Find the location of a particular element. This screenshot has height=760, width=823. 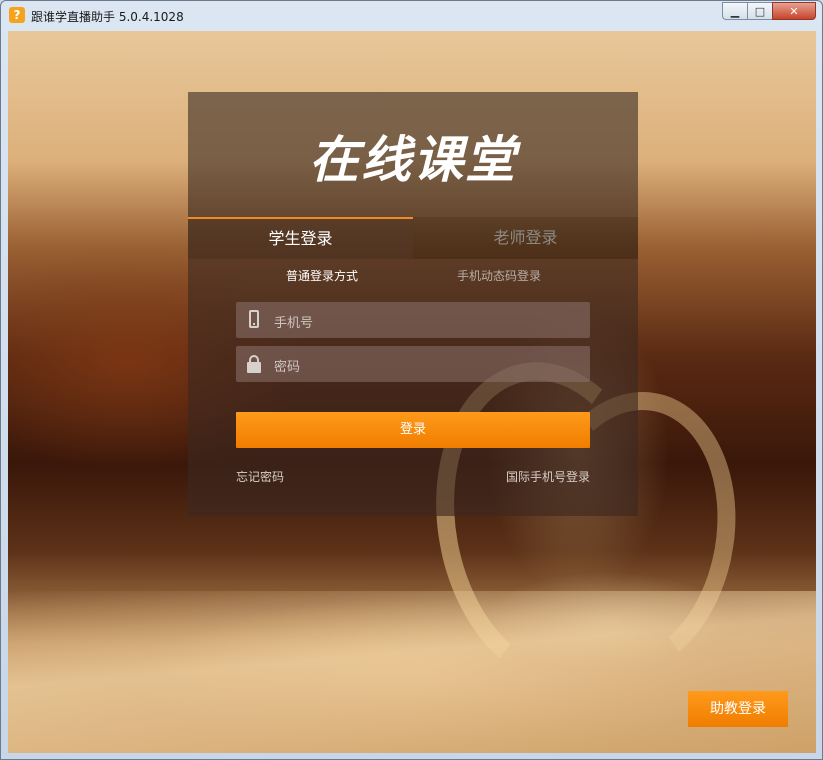

login-button: 登录 is located at coordinates (413, 430).